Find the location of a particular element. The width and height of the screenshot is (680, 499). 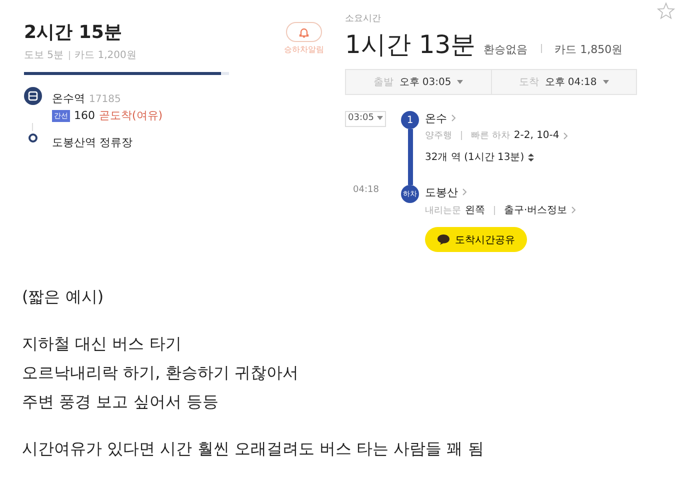

bus-icon is located at coordinates (33, 96).